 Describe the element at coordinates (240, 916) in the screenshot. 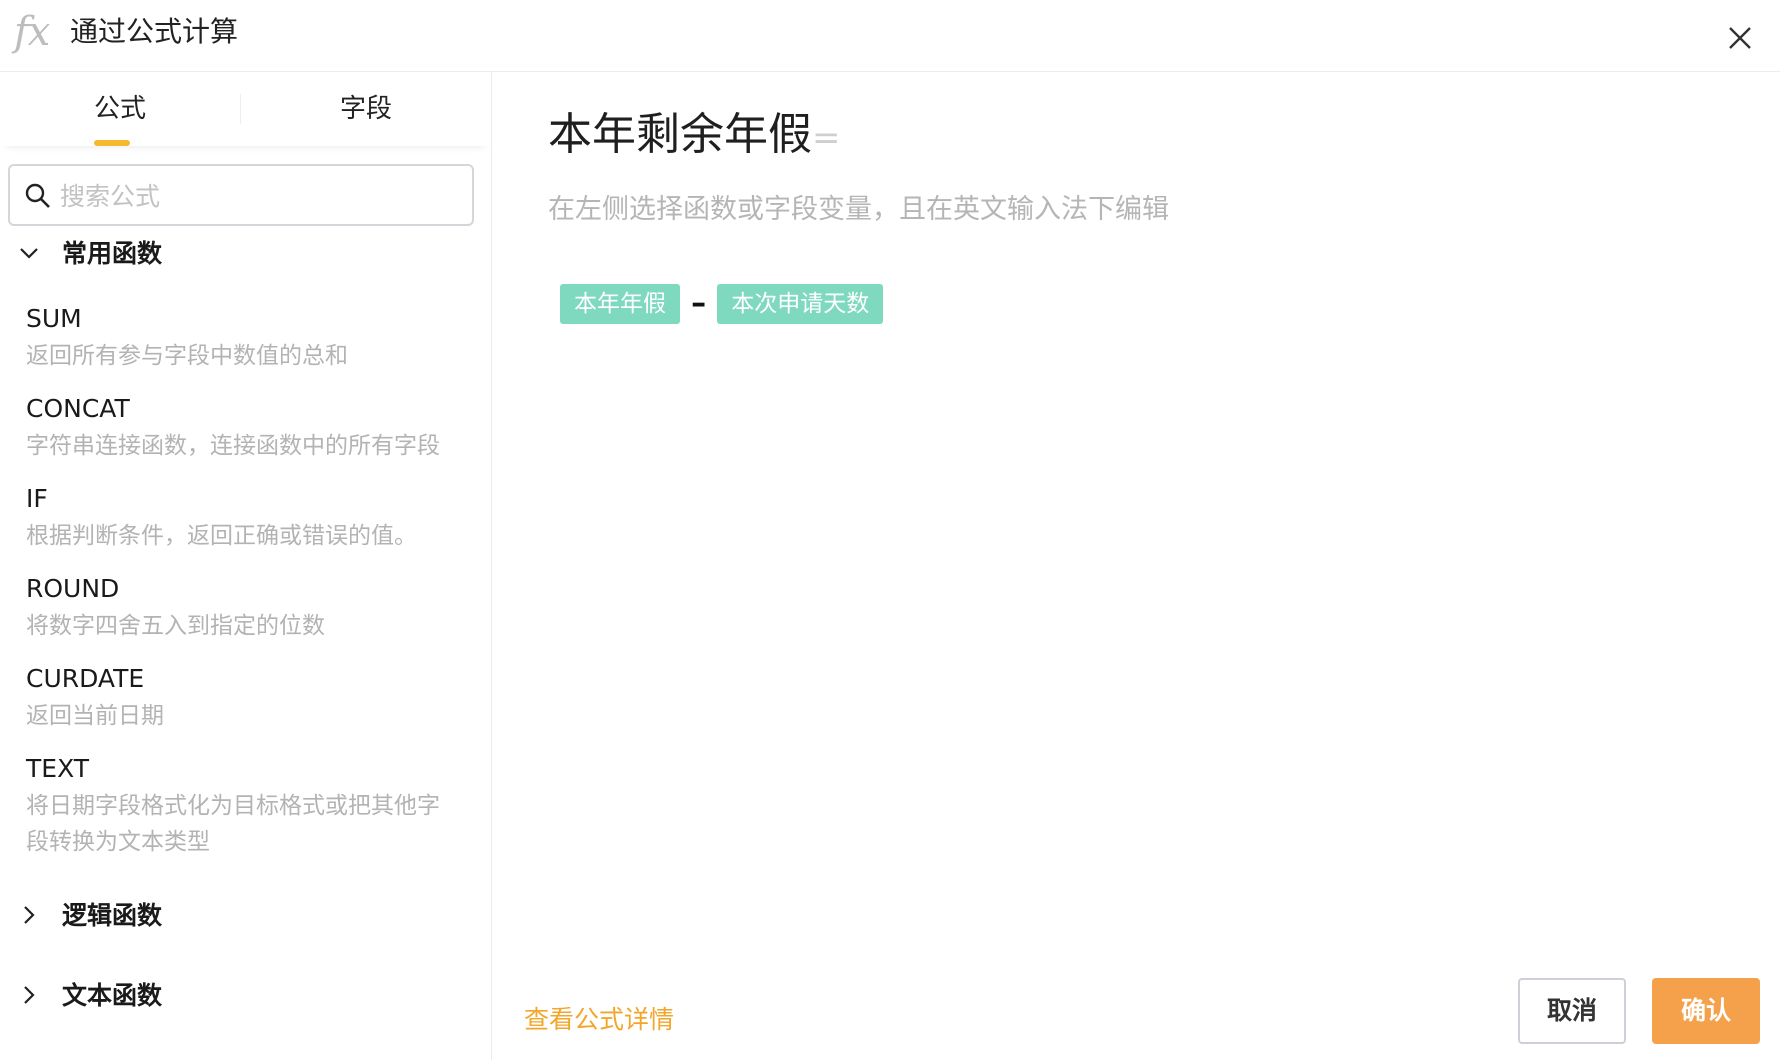

I see `group-logic-functions: 逻辑函数` at that location.